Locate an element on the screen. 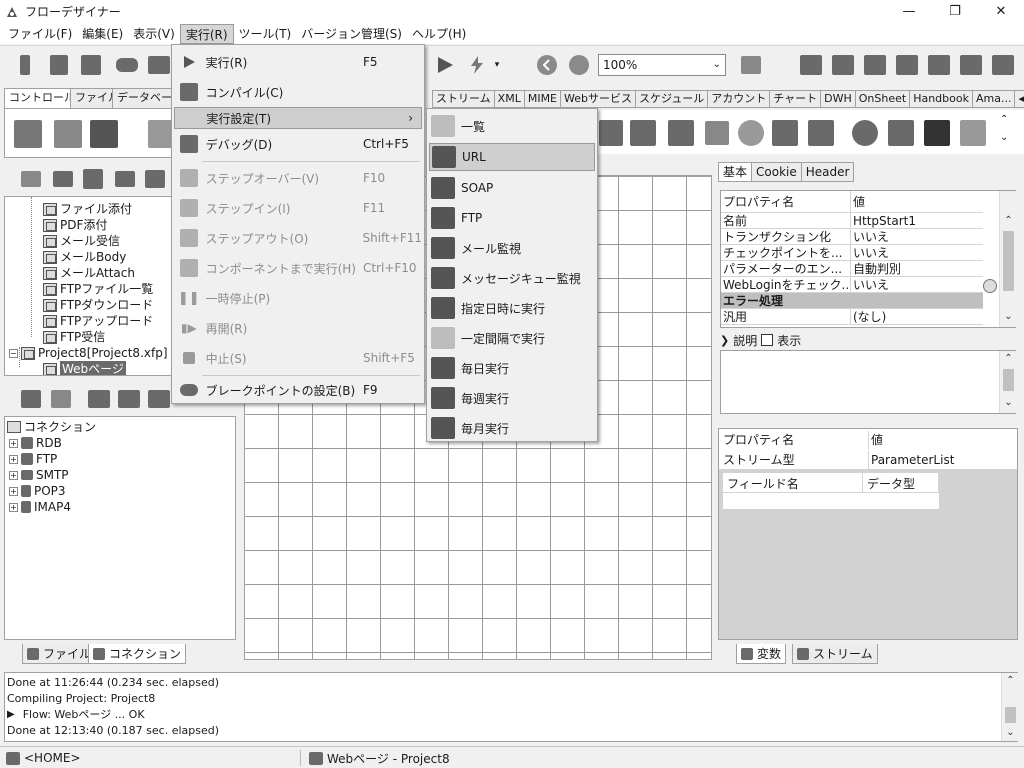 The image size is (1024, 768). tab-basic: 基本 is located at coordinates (735, 172).